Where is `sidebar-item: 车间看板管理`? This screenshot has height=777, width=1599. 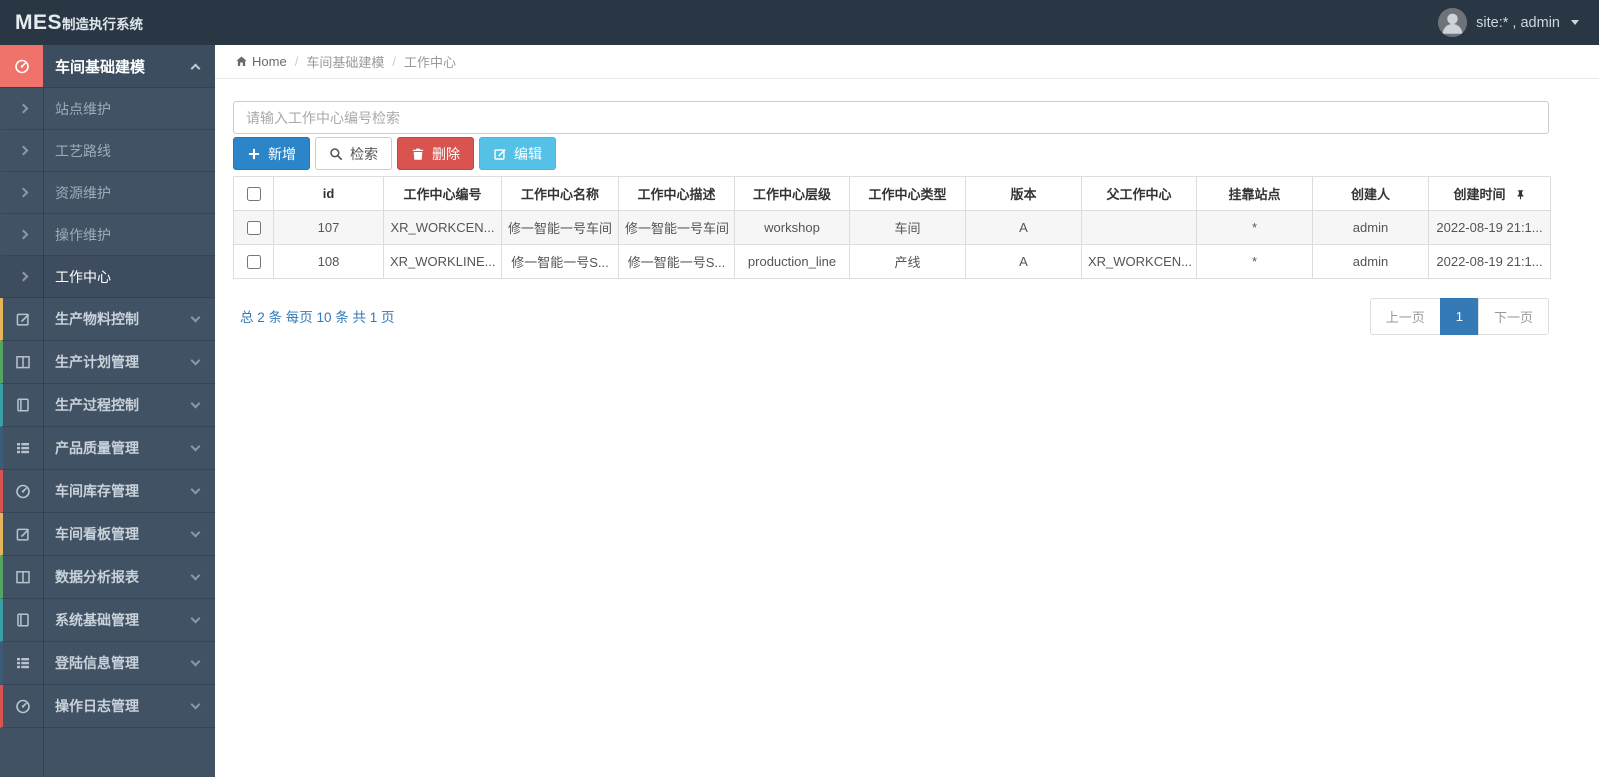 sidebar-item: 车间看板管理 is located at coordinates (107, 534).